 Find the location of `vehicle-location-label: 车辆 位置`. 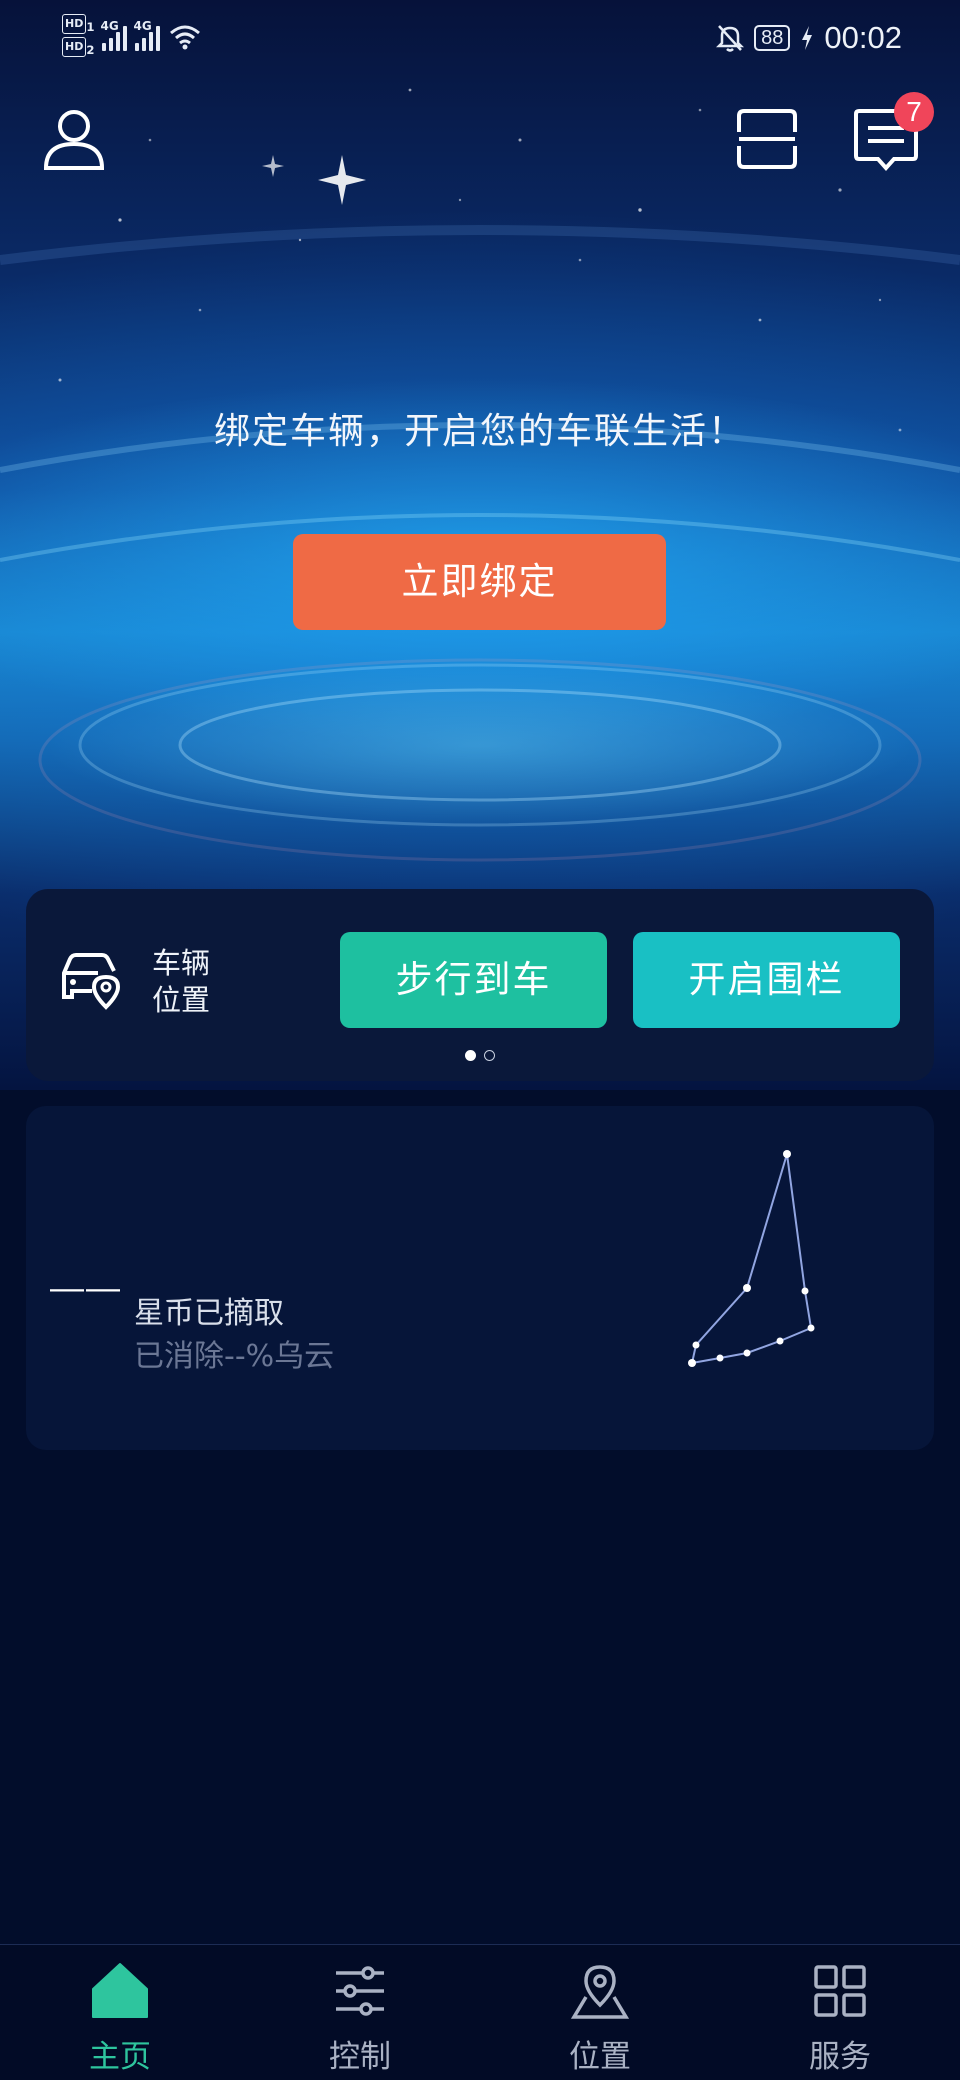

vehicle-location-label: 车辆 位置 is located at coordinates (181, 982).